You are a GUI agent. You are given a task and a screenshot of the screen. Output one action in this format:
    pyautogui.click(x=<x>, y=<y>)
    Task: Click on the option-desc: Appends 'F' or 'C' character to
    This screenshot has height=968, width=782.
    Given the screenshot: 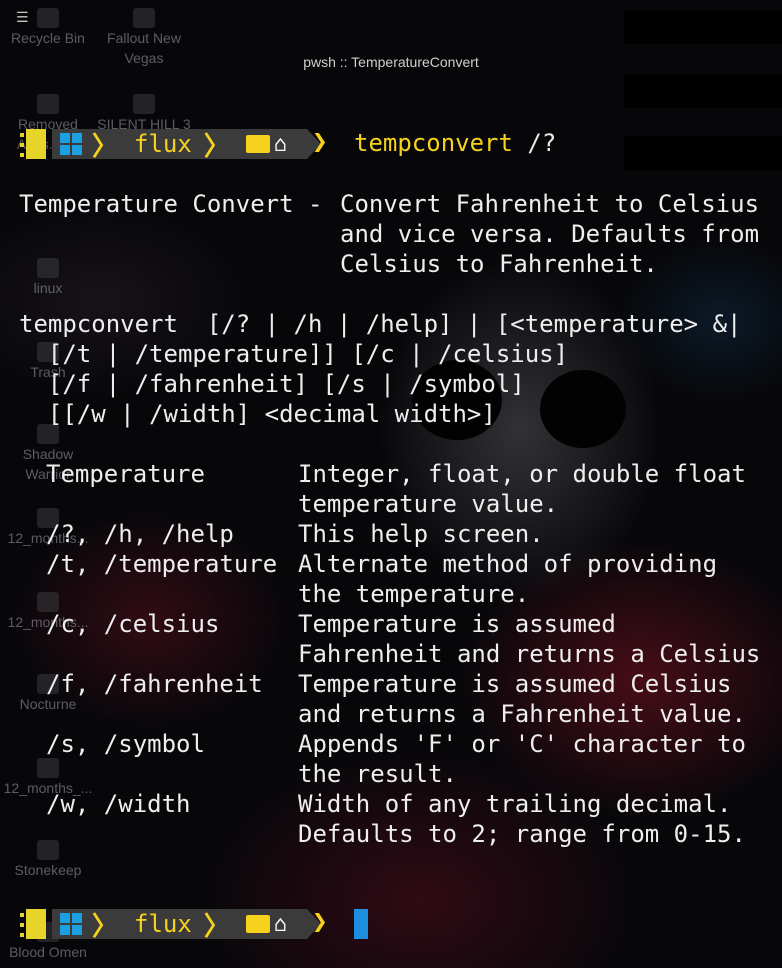 What is the action you would take?
    pyautogui.click(x=522, y=744)
    